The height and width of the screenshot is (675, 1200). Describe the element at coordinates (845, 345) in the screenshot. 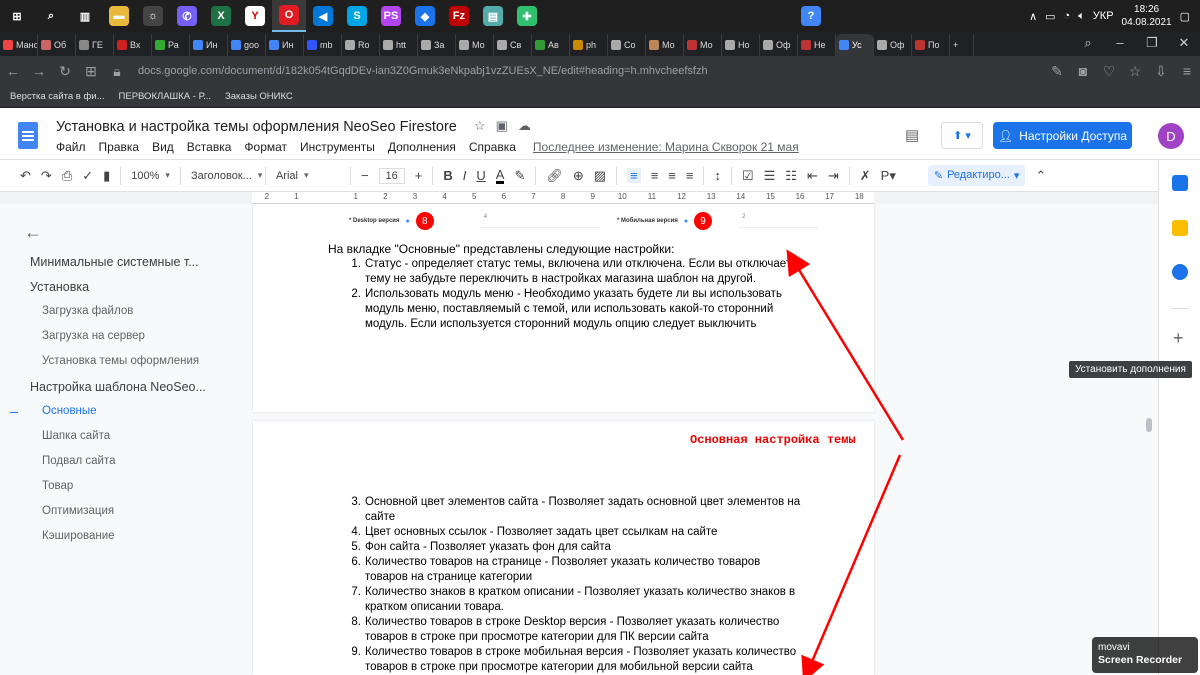

I see `arrow-up` at that location.